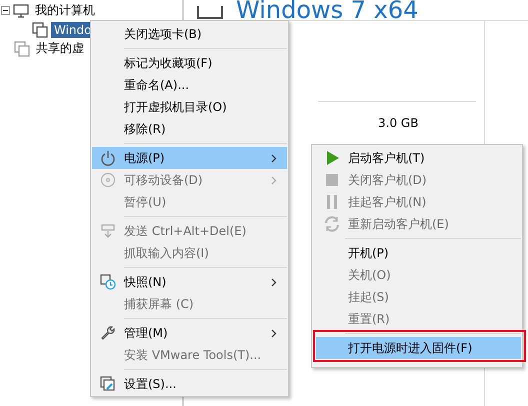 The height and width of the screenshot is (406, 528). Describe the element at coordinates (108, 180) in the screenshot. I see `disc-icon` at that location.